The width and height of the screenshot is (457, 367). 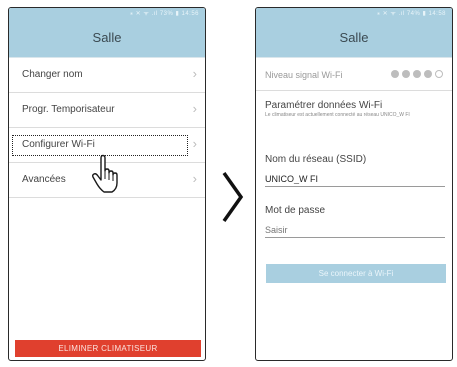 I want to click on menu-item-label: Progr. Temporisateur, so click(x=68, y=109).